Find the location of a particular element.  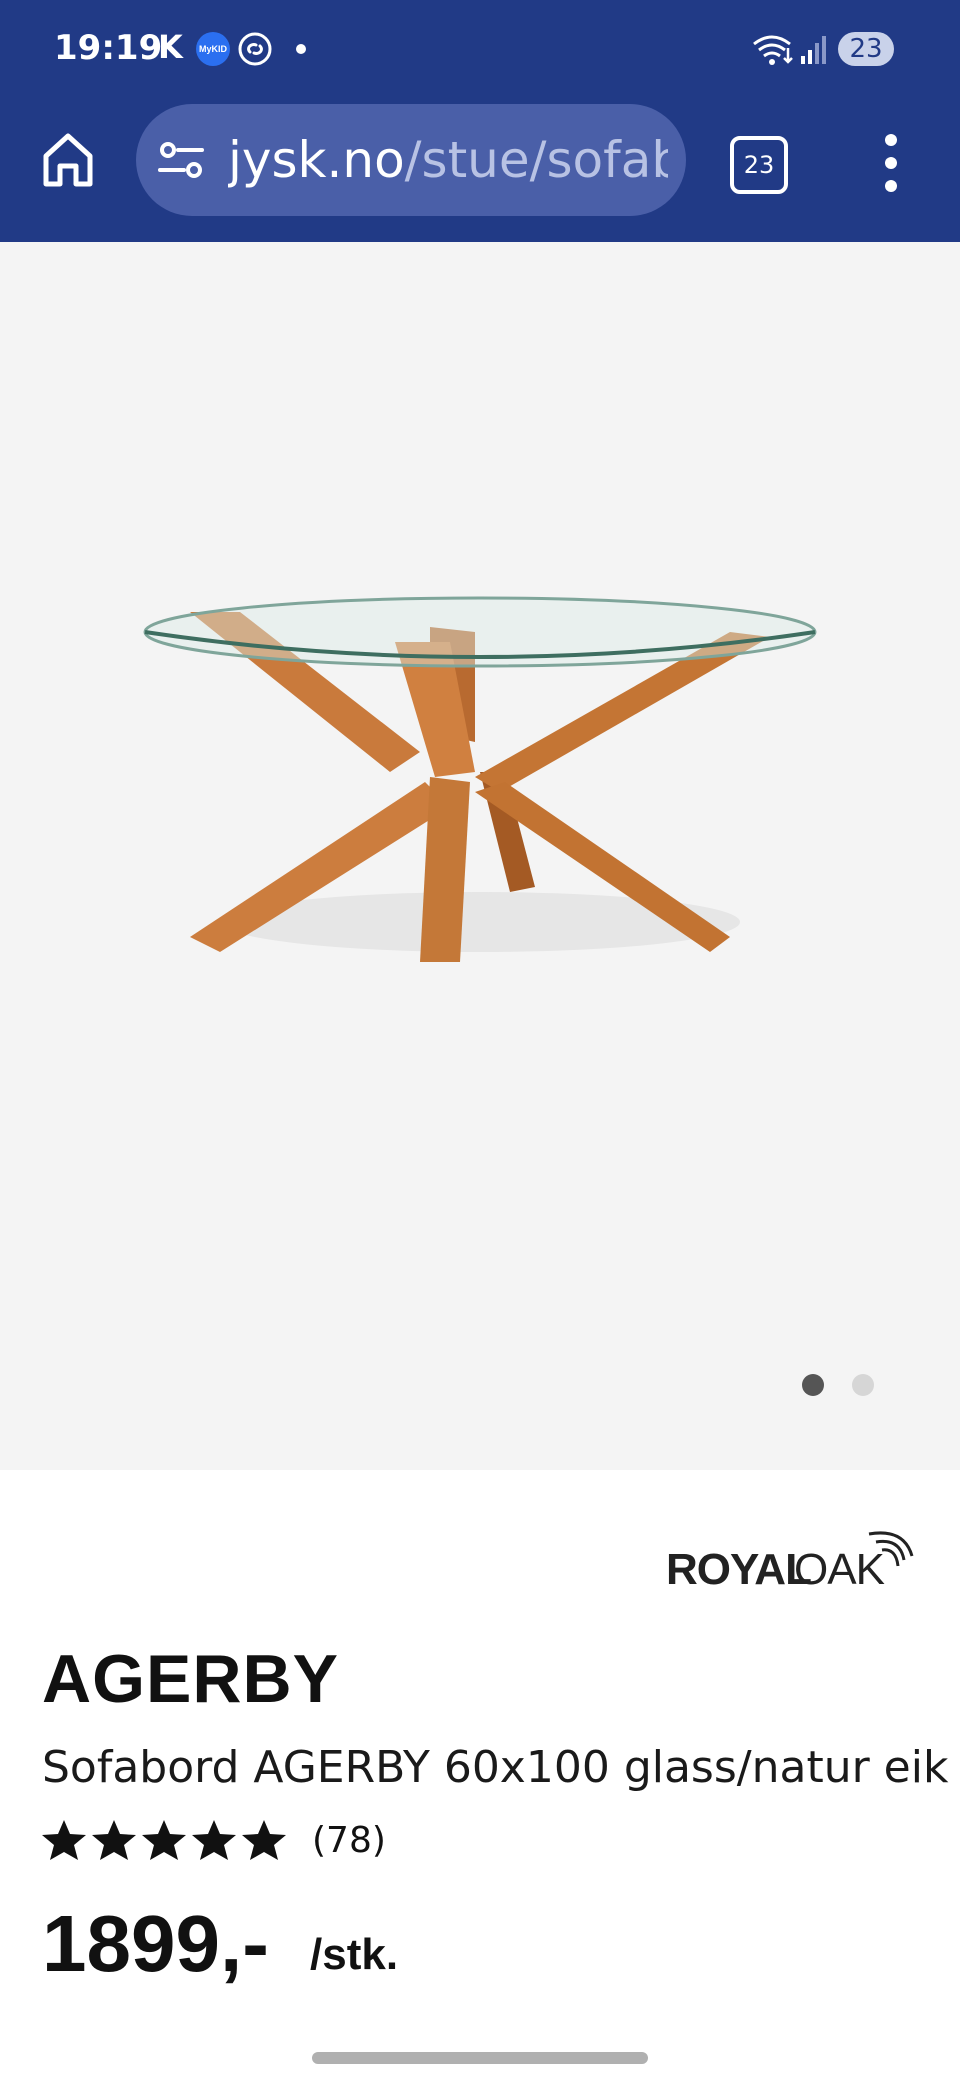

signal-icon is located at coordinates (813, 50).